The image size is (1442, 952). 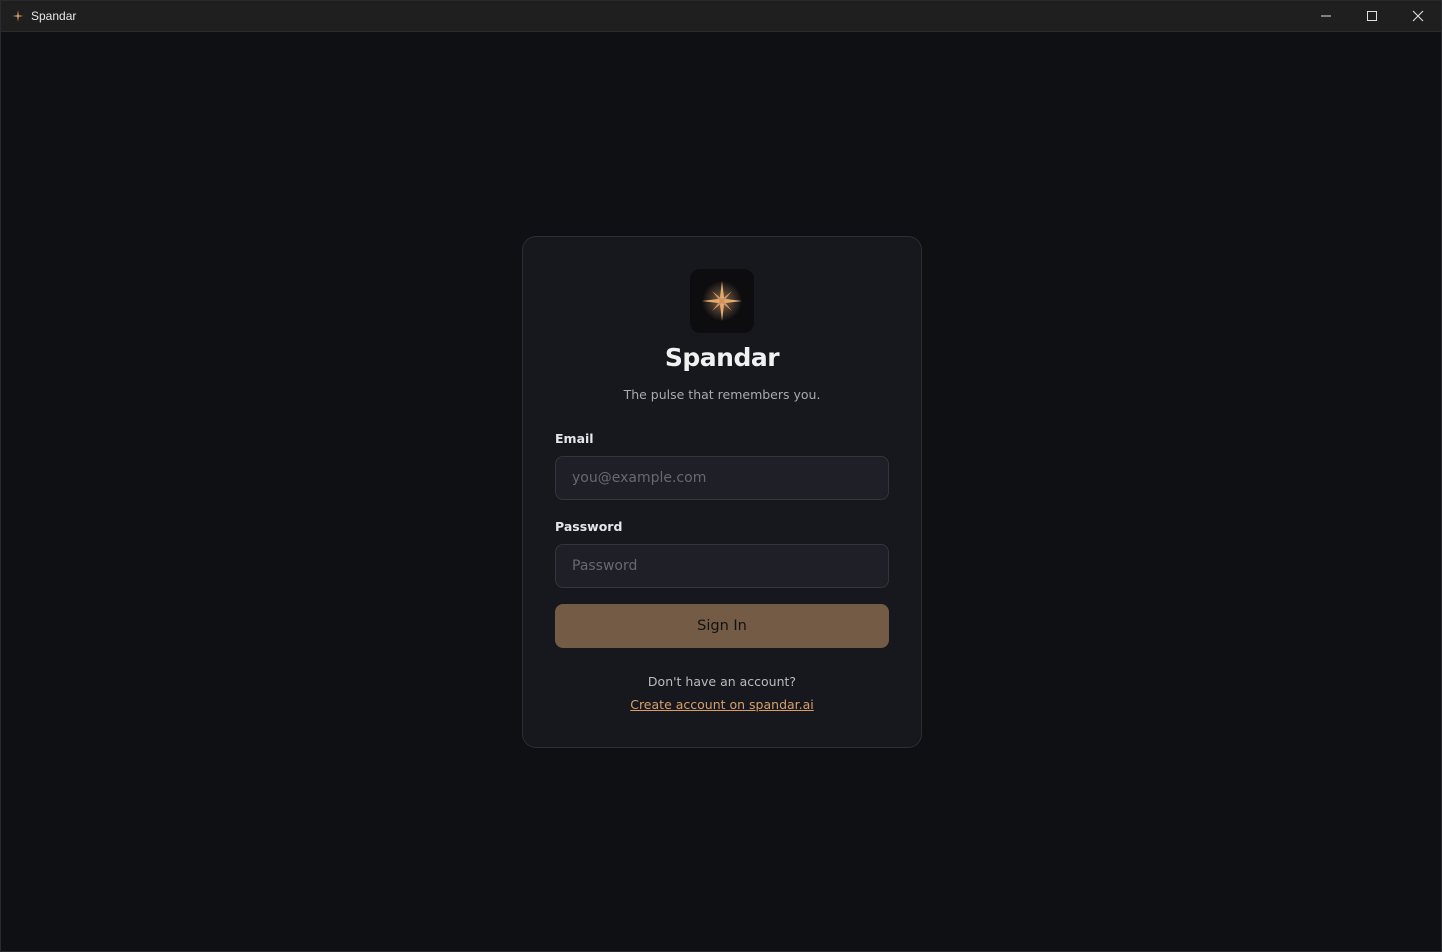 What do you see at coordinates (722, 394) in the screenshot?
I see `tagline: The pulse that remembers you.` at bounding box center [722, 394].